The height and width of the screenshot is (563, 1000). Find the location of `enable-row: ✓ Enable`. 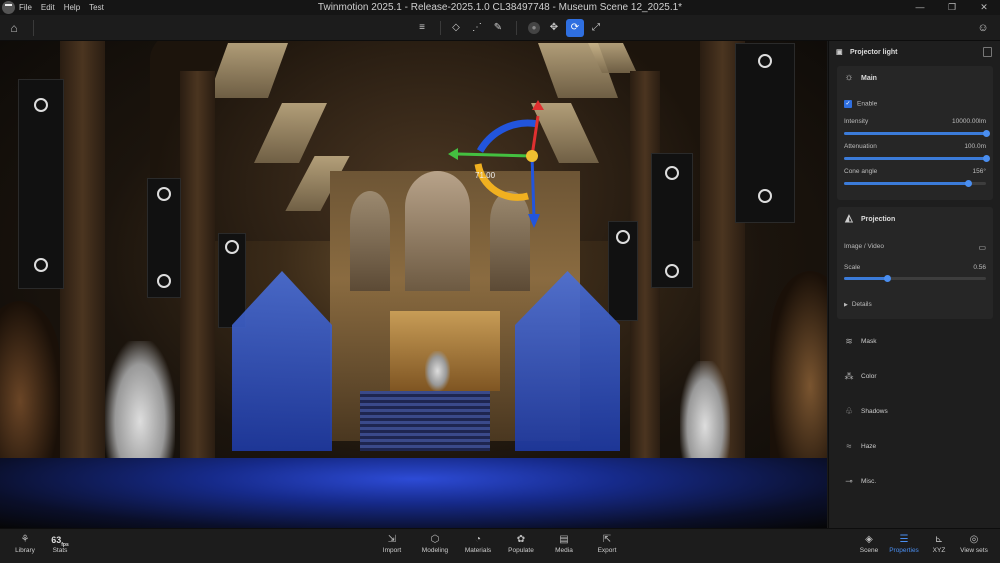

enable-row: ✓ Enable is located at coordinates (915, 104).